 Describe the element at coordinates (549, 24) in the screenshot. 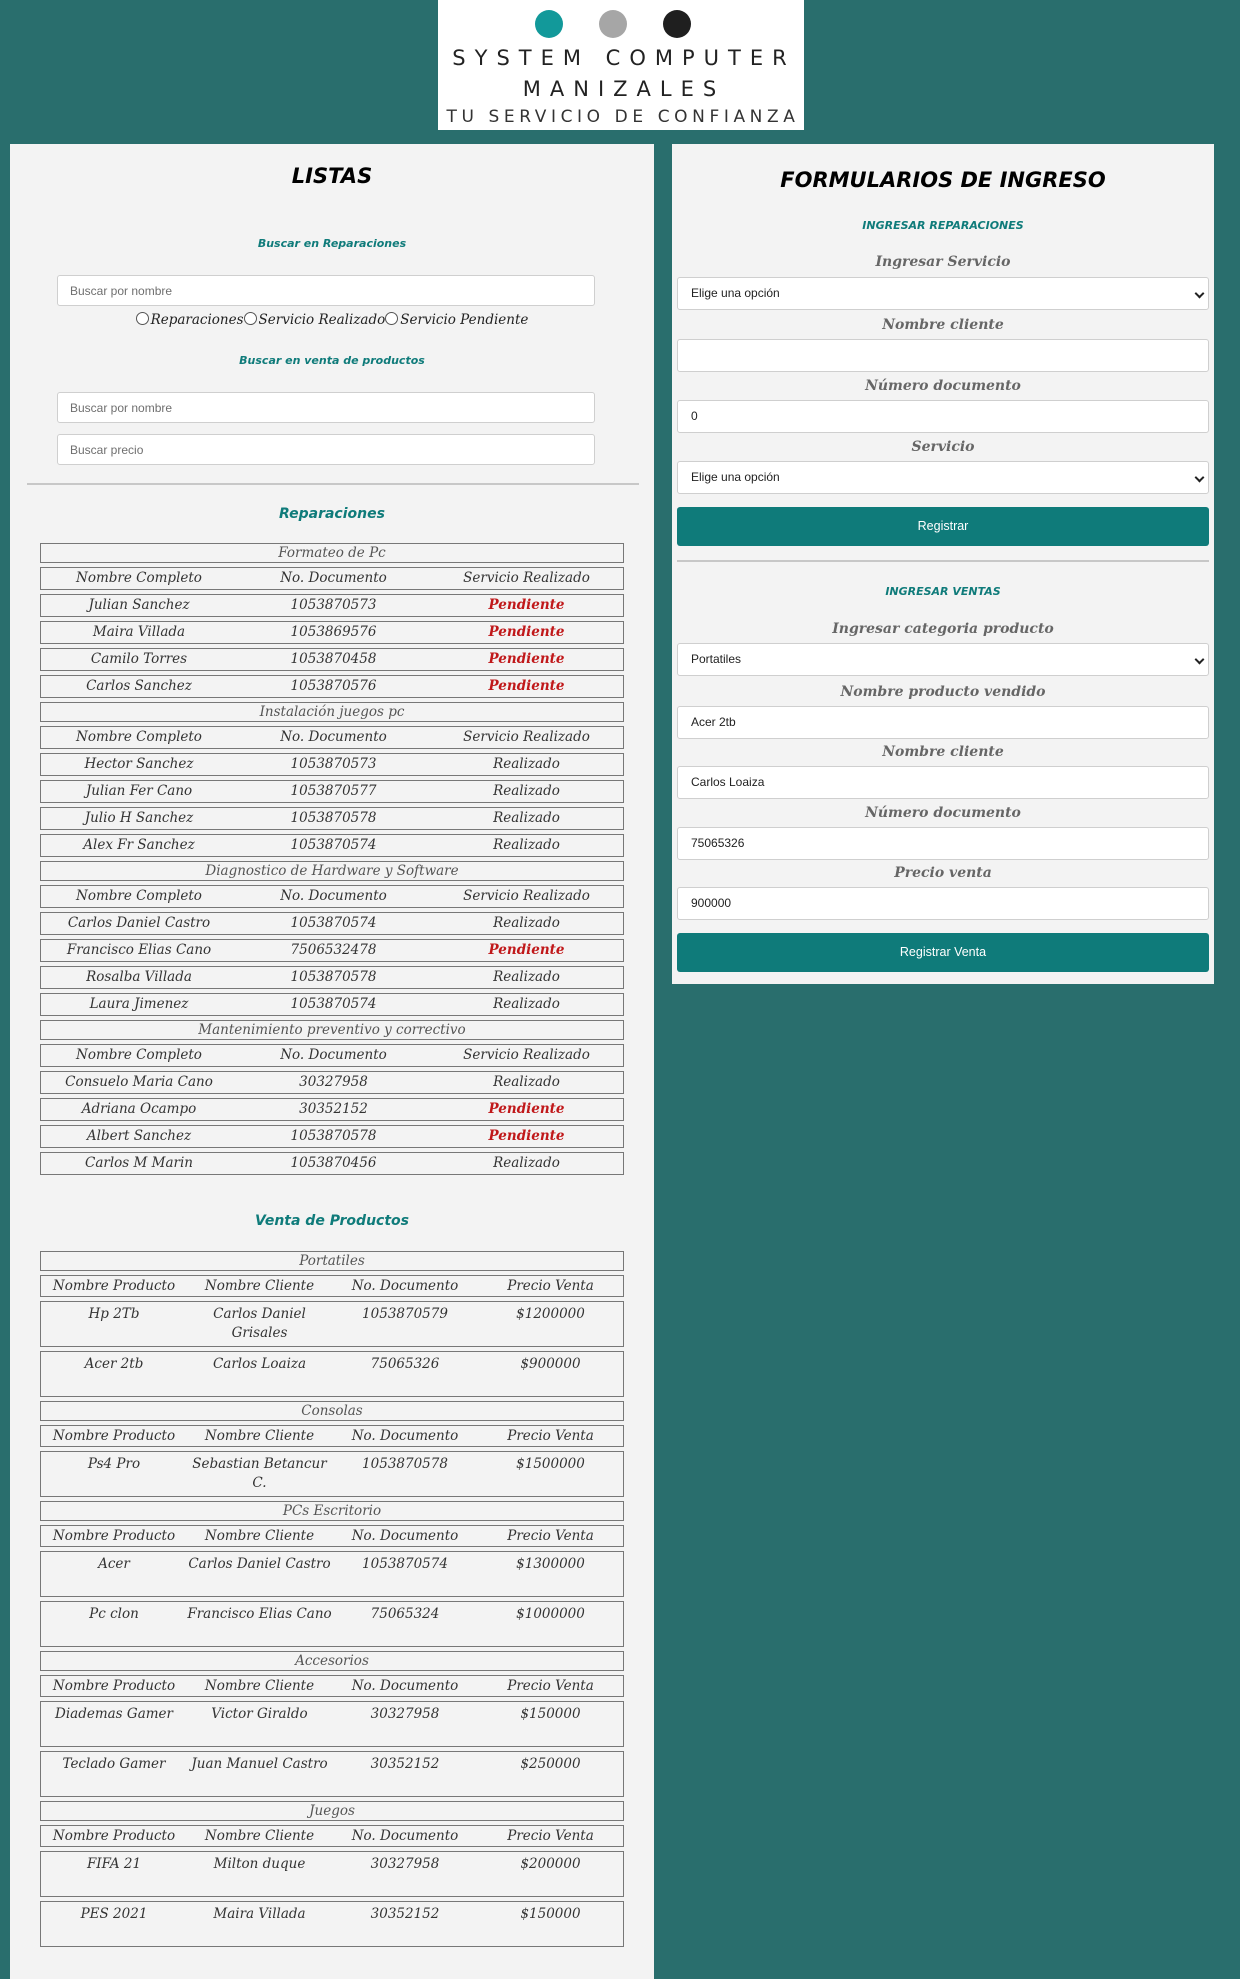

I see `logo-dot-teal` at that location.